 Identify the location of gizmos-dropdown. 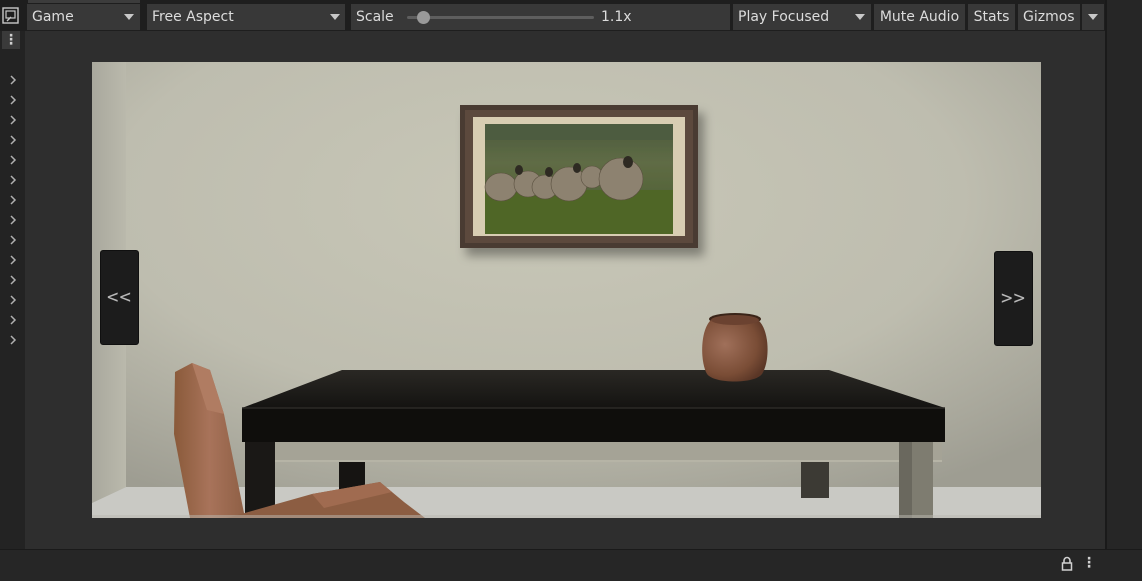
(1093, 17).